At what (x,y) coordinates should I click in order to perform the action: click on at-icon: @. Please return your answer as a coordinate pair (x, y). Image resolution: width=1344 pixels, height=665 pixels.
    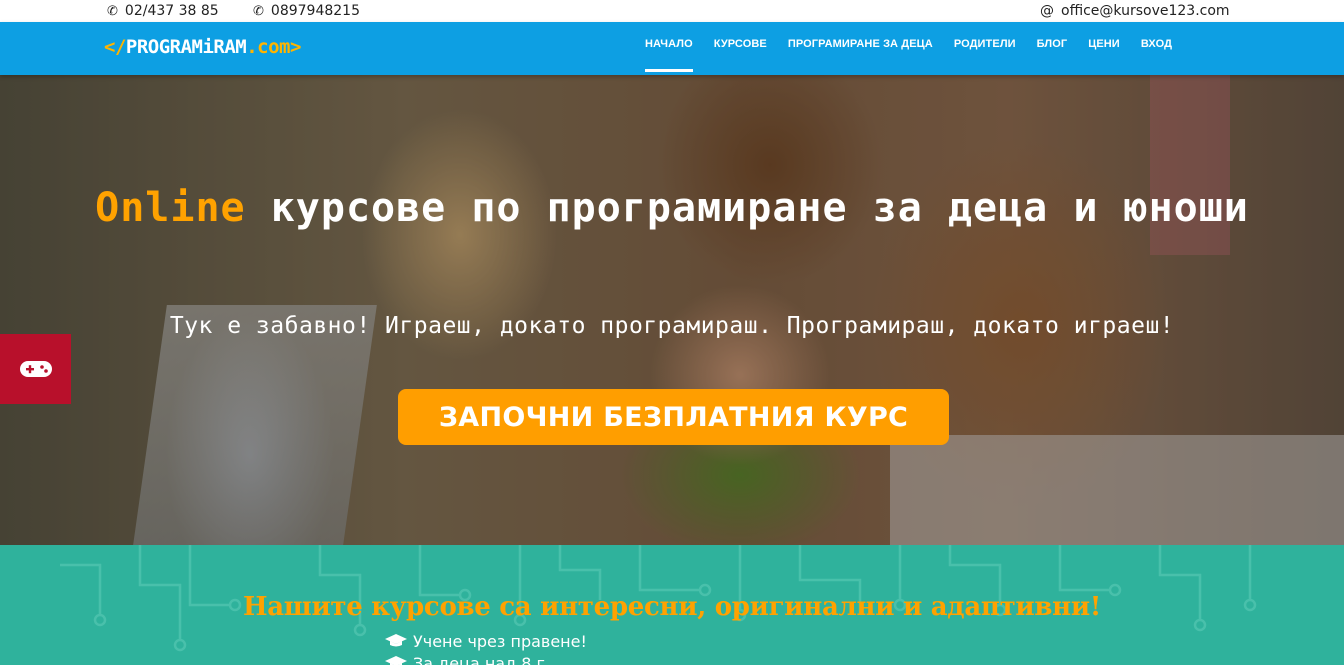
    Looking at the image, I should click on (1047, 11).